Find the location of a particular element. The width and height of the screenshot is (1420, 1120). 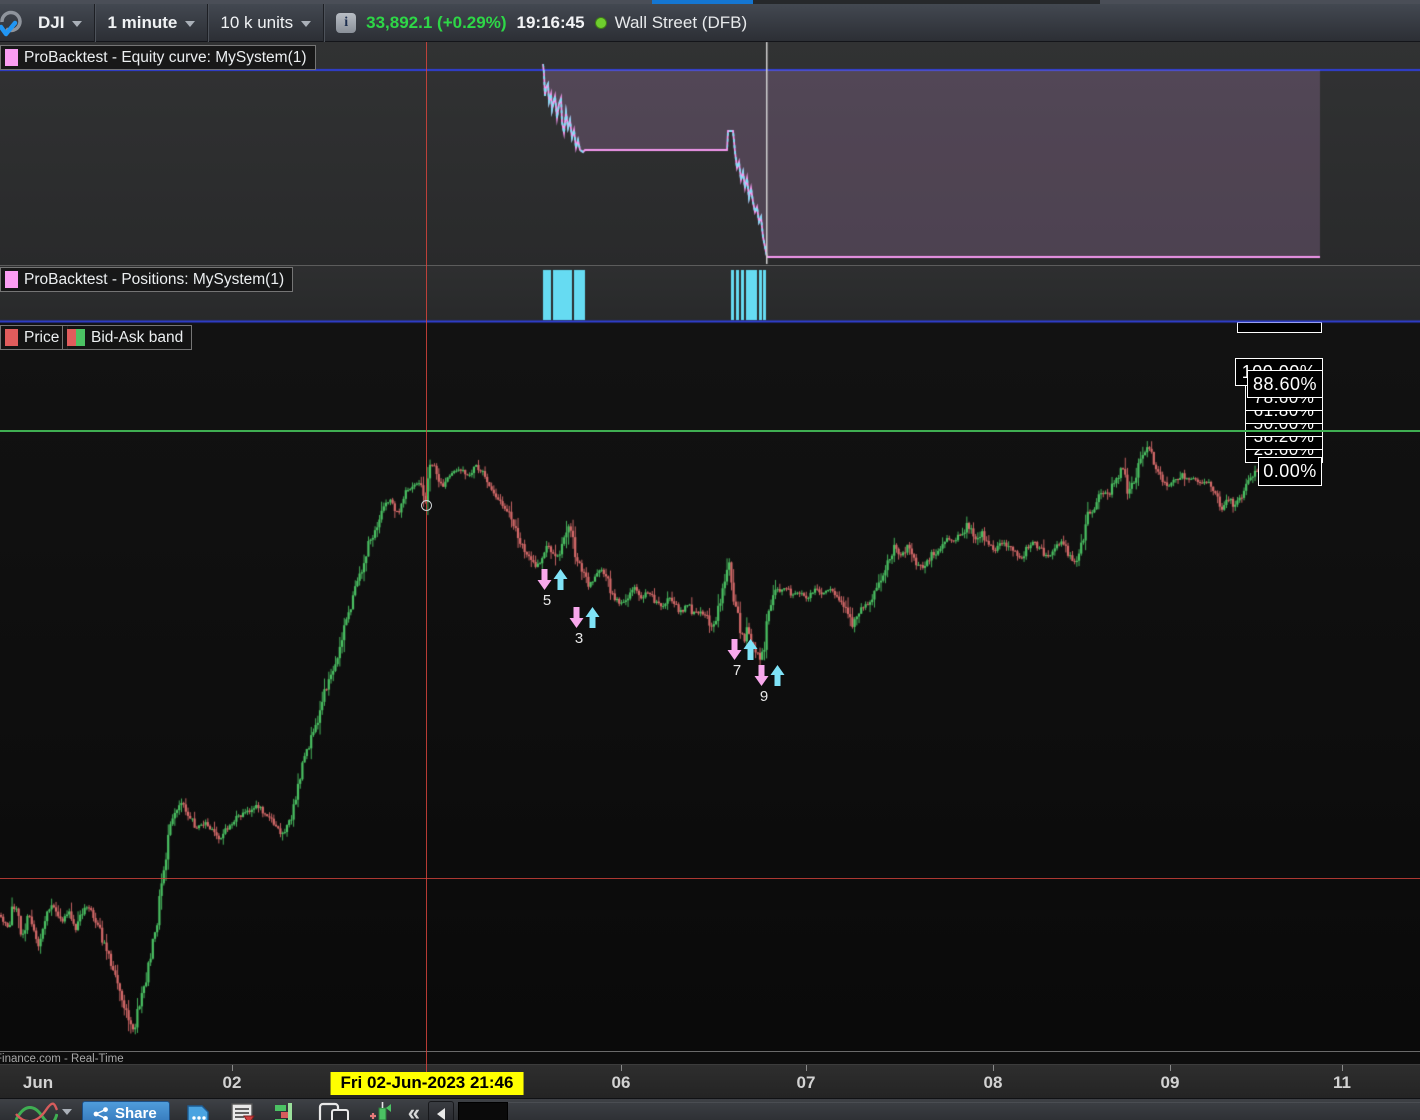

scrollbar-track is located at coordinates (963, 1111).